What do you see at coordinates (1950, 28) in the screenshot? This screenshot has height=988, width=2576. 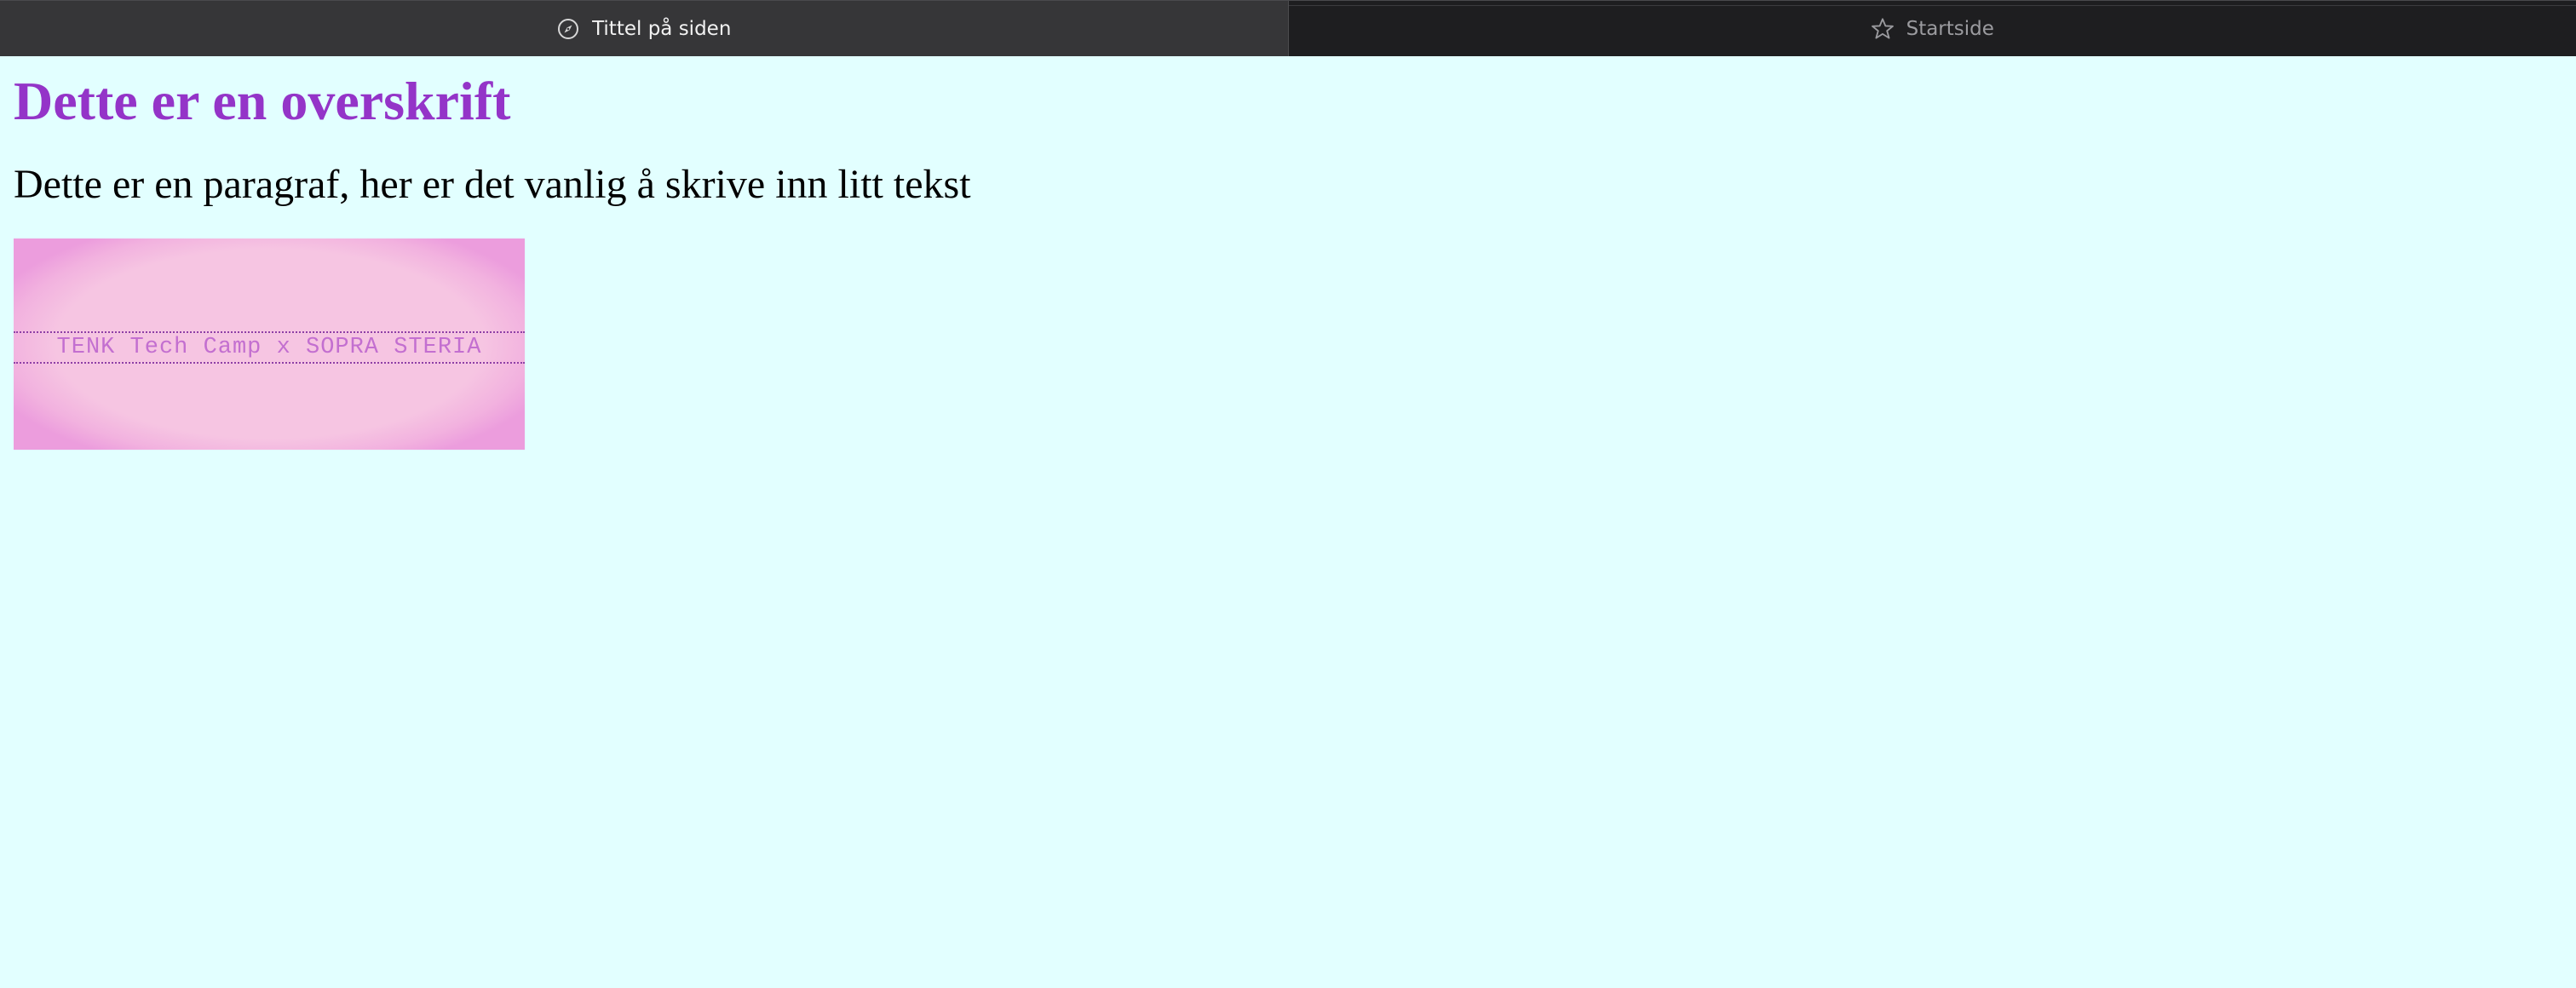 I see `tab-label: Startside` at bounding box center [1950, 28].